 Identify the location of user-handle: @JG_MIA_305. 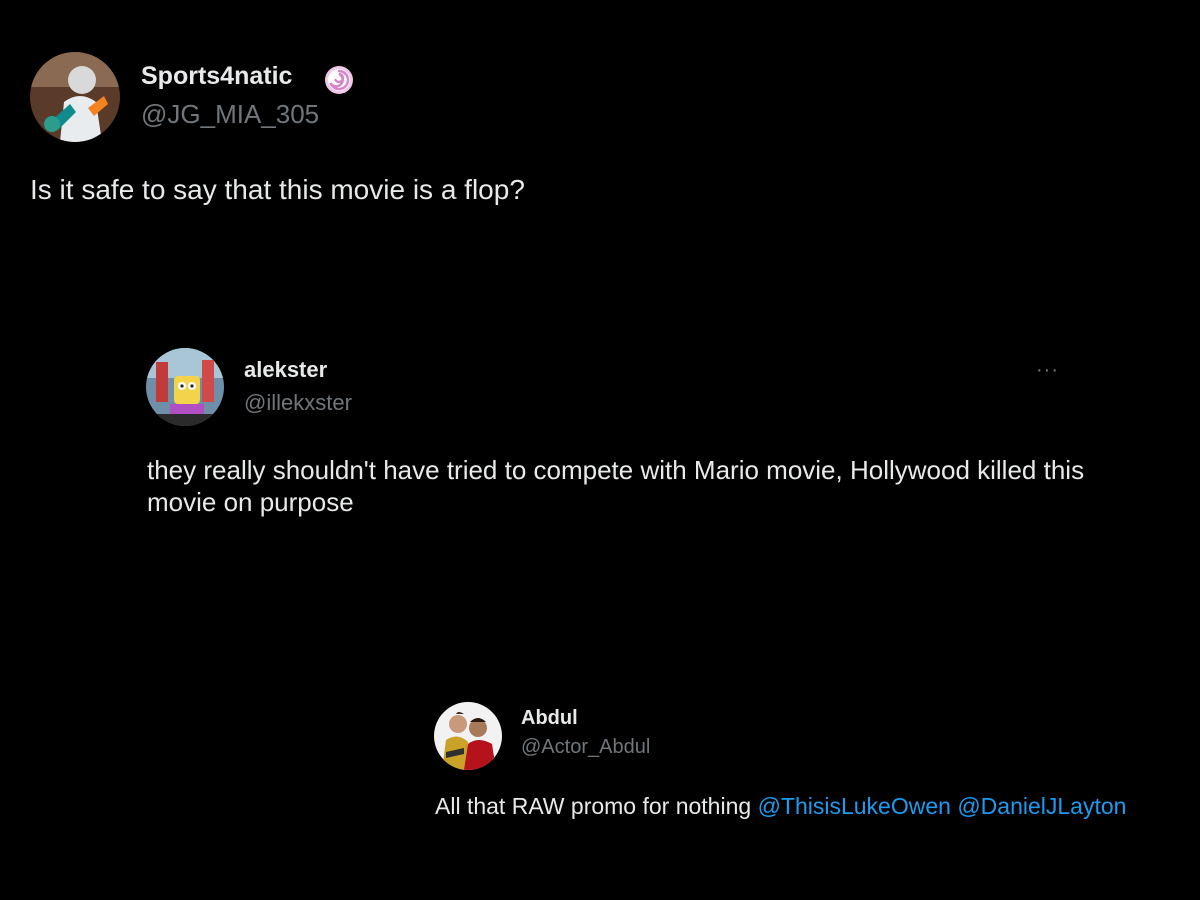
(230, 114).